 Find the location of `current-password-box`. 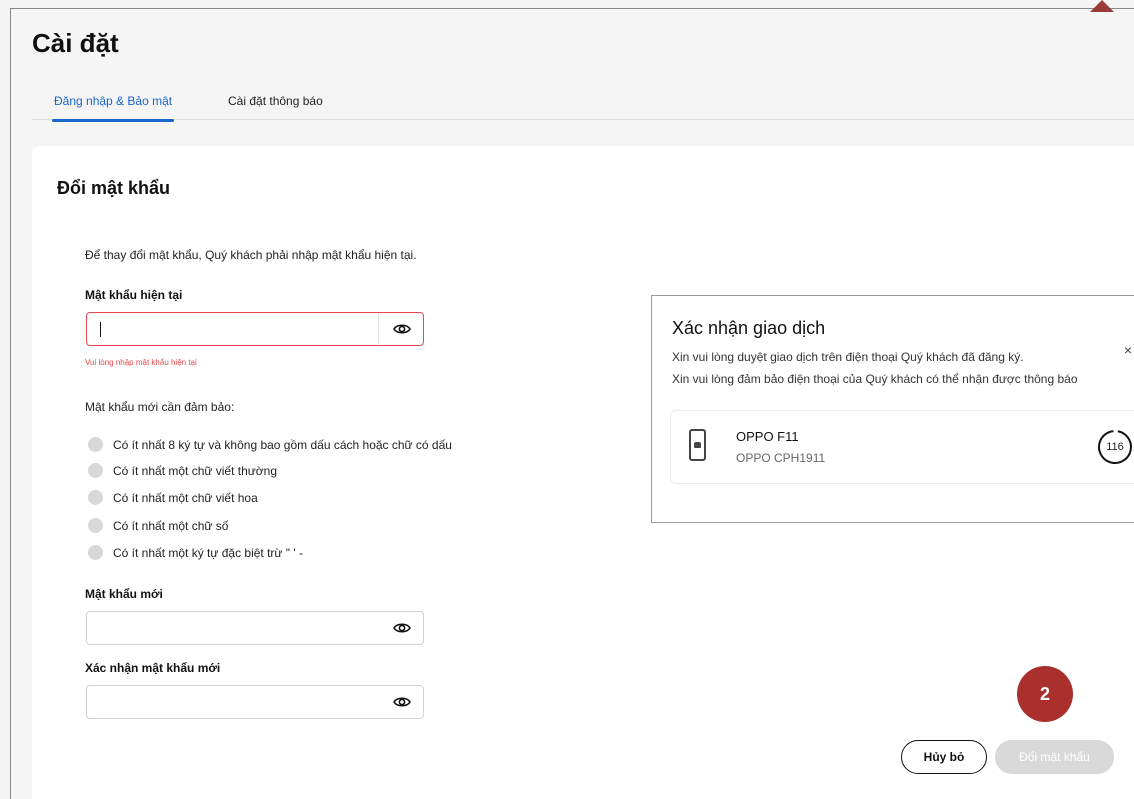

current-password-box is located at coordinates (255, 329).